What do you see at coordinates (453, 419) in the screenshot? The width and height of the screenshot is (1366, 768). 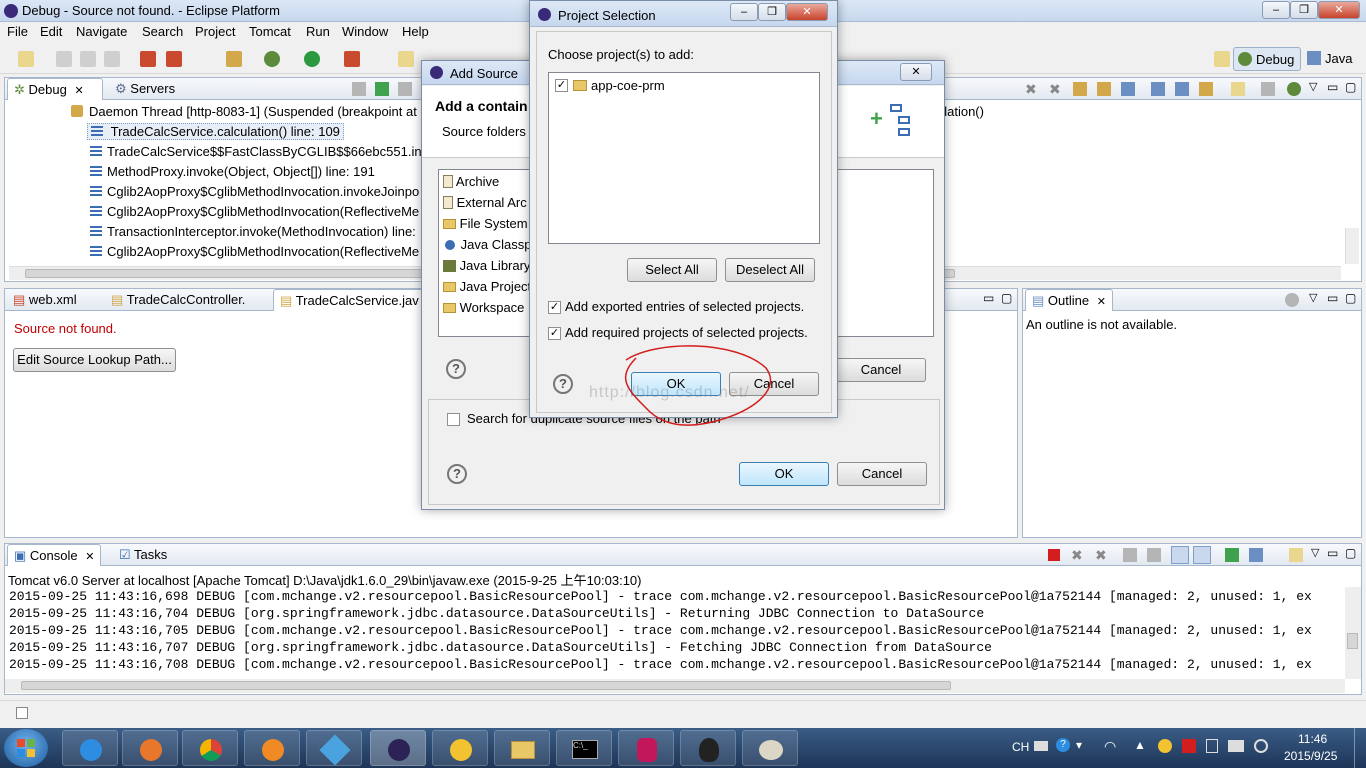 I see `search-duplicates-checkbox` at bounding box center [453, 419].